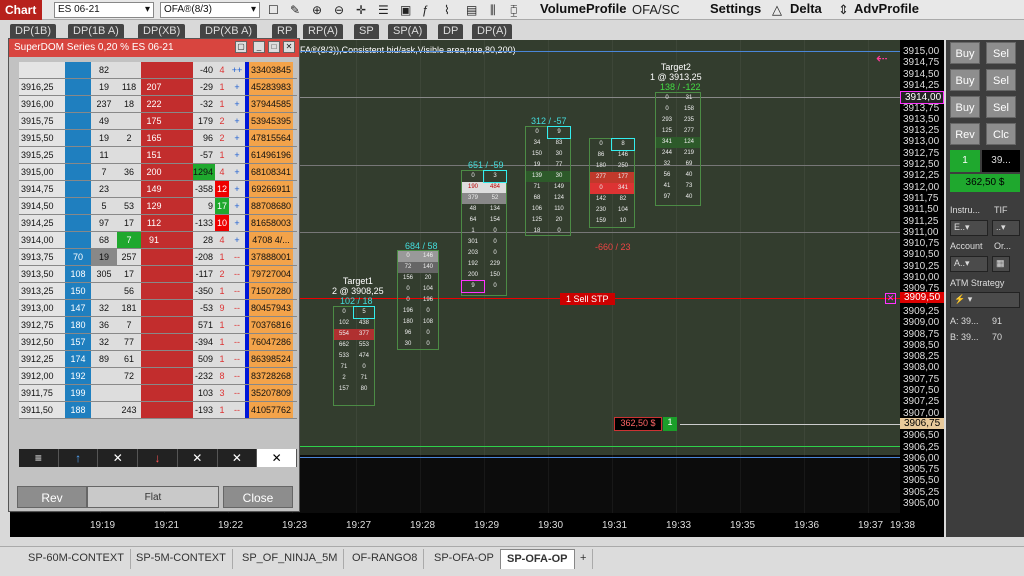 The width and height of the screenshot is (1024, 576). I want to click on chart-menu-button: Chart, so click(21, 10).